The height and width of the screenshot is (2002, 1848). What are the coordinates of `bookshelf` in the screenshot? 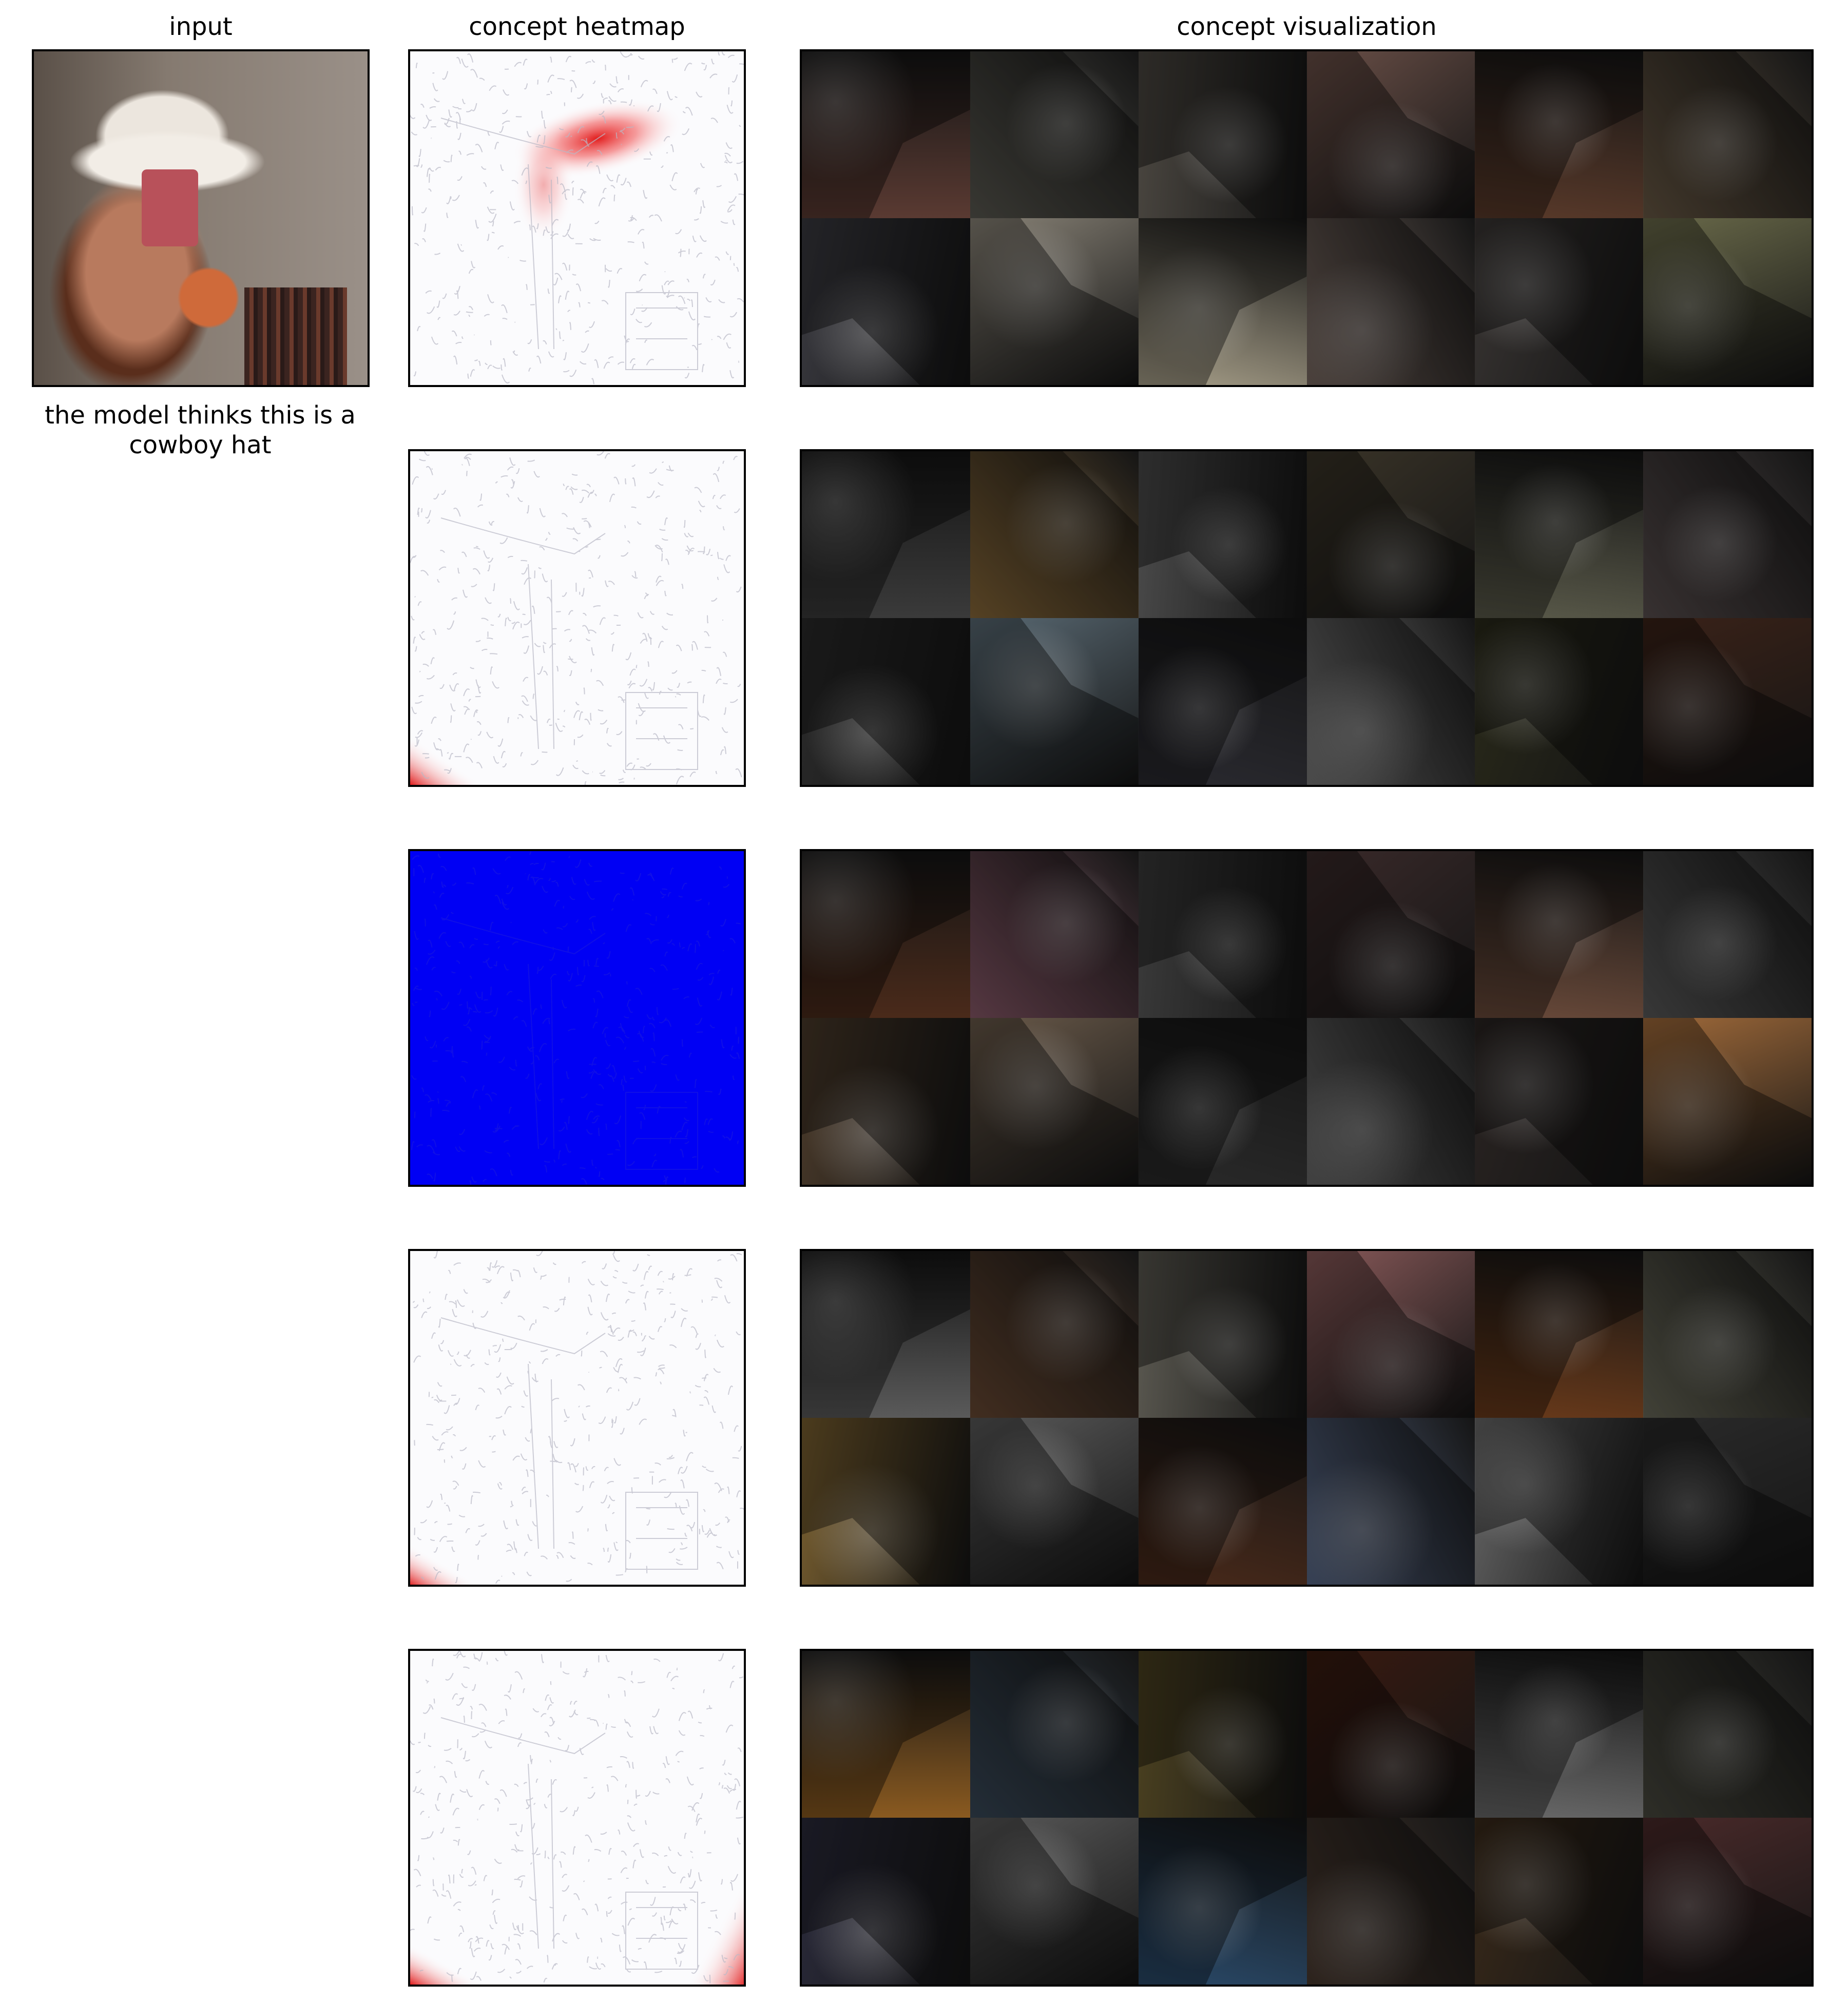 It's located at (295, 336).